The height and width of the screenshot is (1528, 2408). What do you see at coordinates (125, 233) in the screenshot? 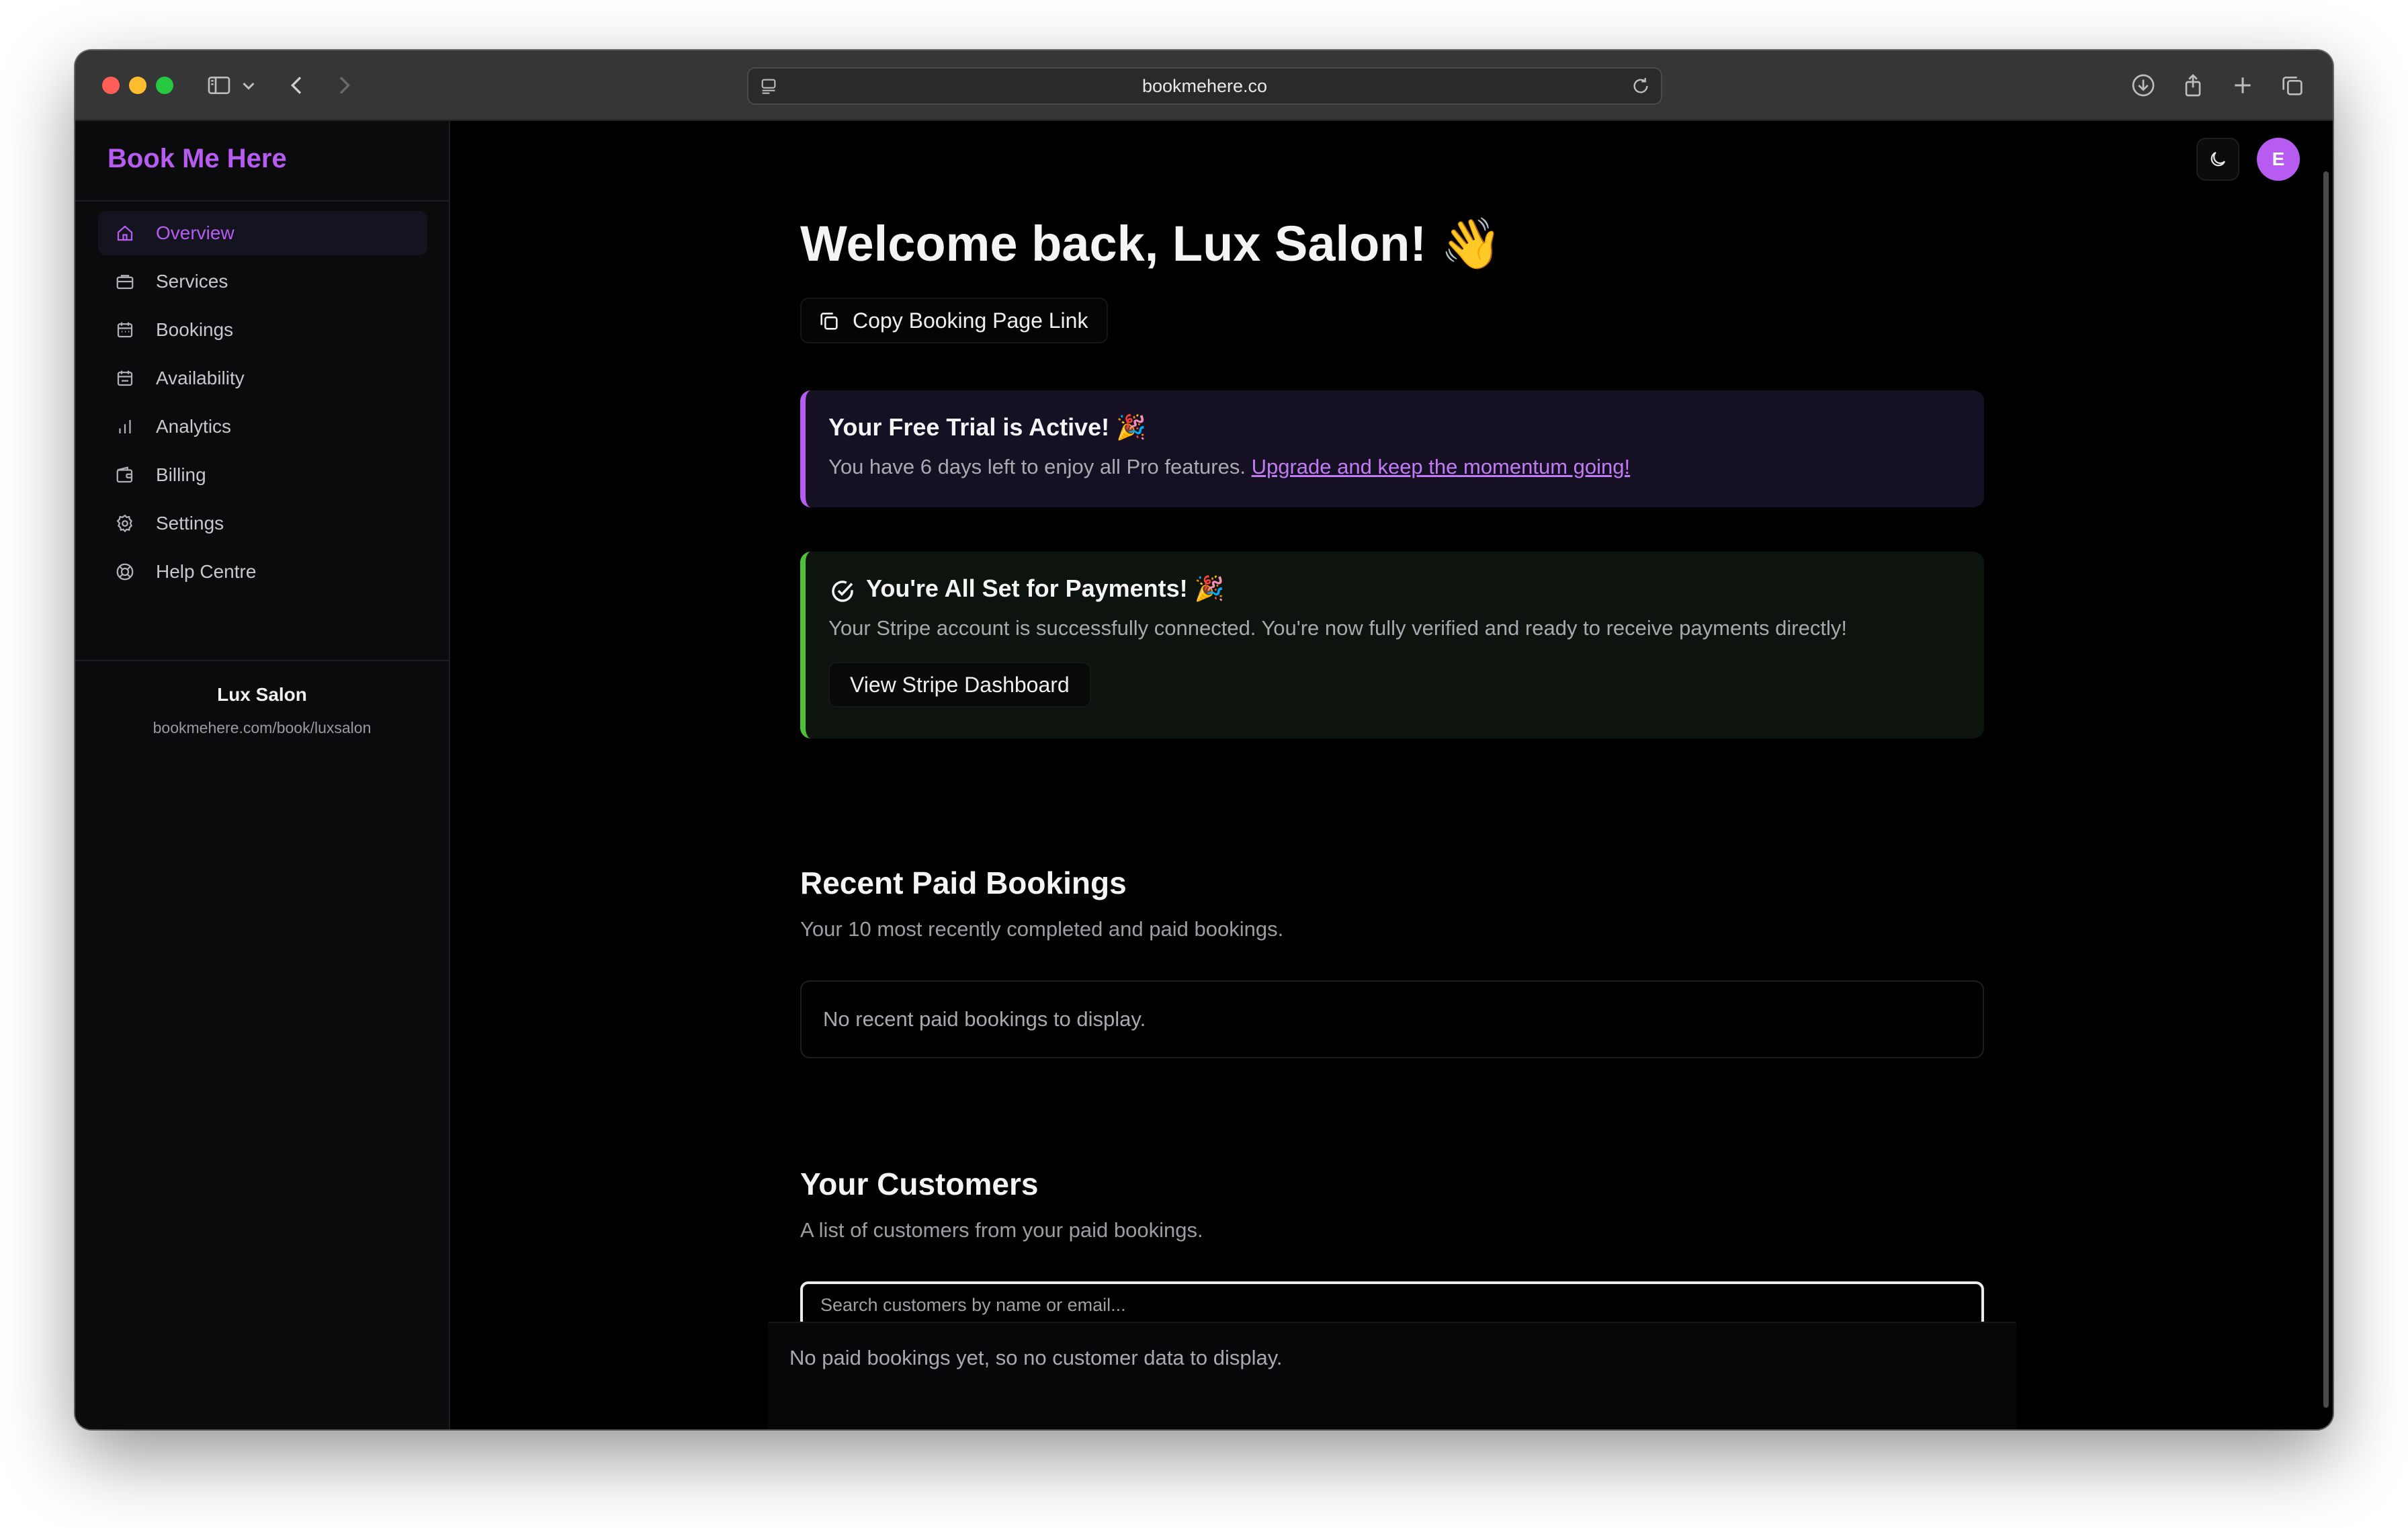
I see `home-icon` at bounding box center [125, 233].